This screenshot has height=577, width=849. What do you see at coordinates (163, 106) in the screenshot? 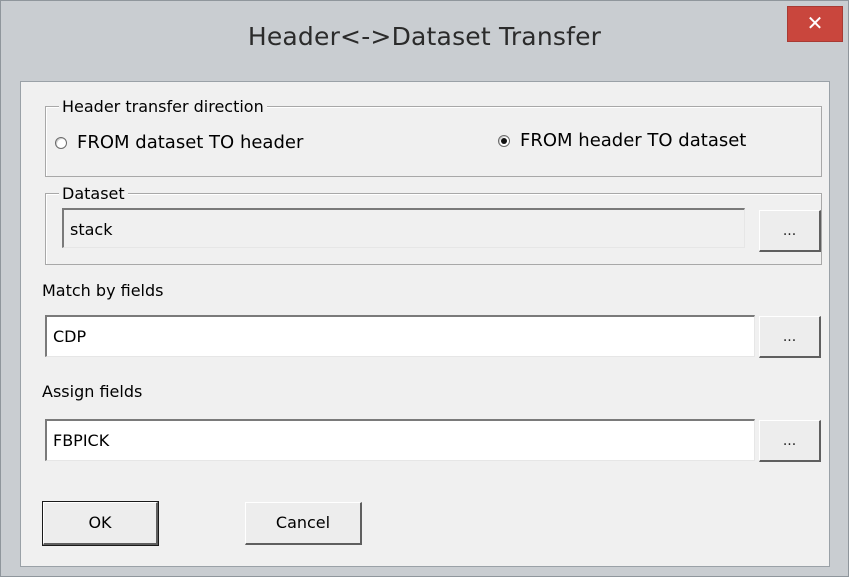
I see `direction-legend: Header transfer direction` at bounding box center [163, 106].